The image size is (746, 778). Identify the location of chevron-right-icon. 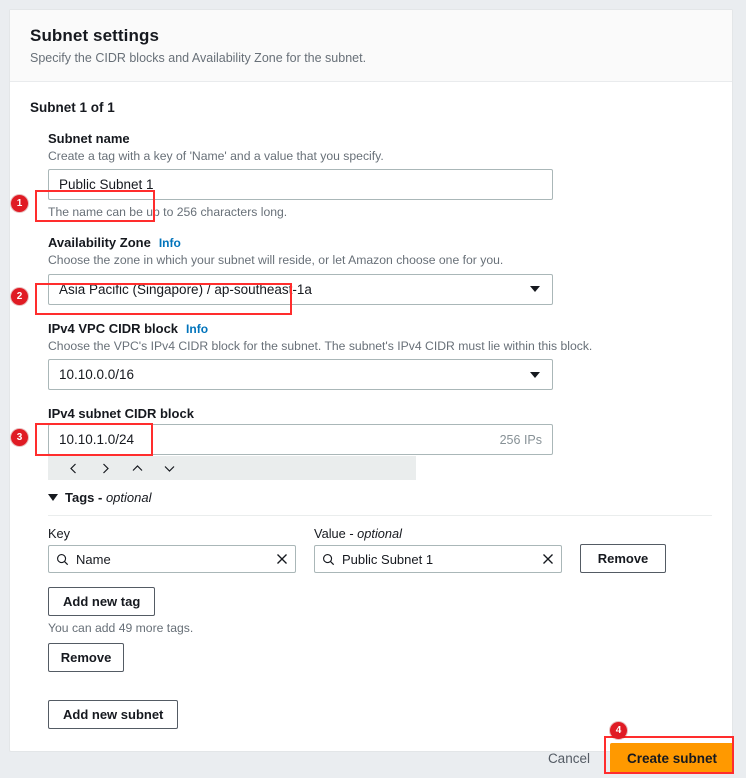
(105, 468).